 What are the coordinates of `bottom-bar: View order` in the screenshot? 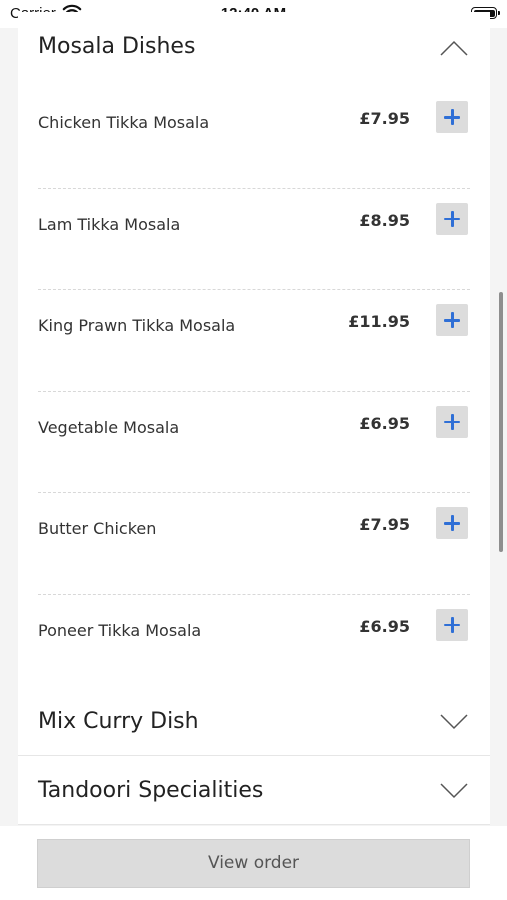 It's located at (253, 863).